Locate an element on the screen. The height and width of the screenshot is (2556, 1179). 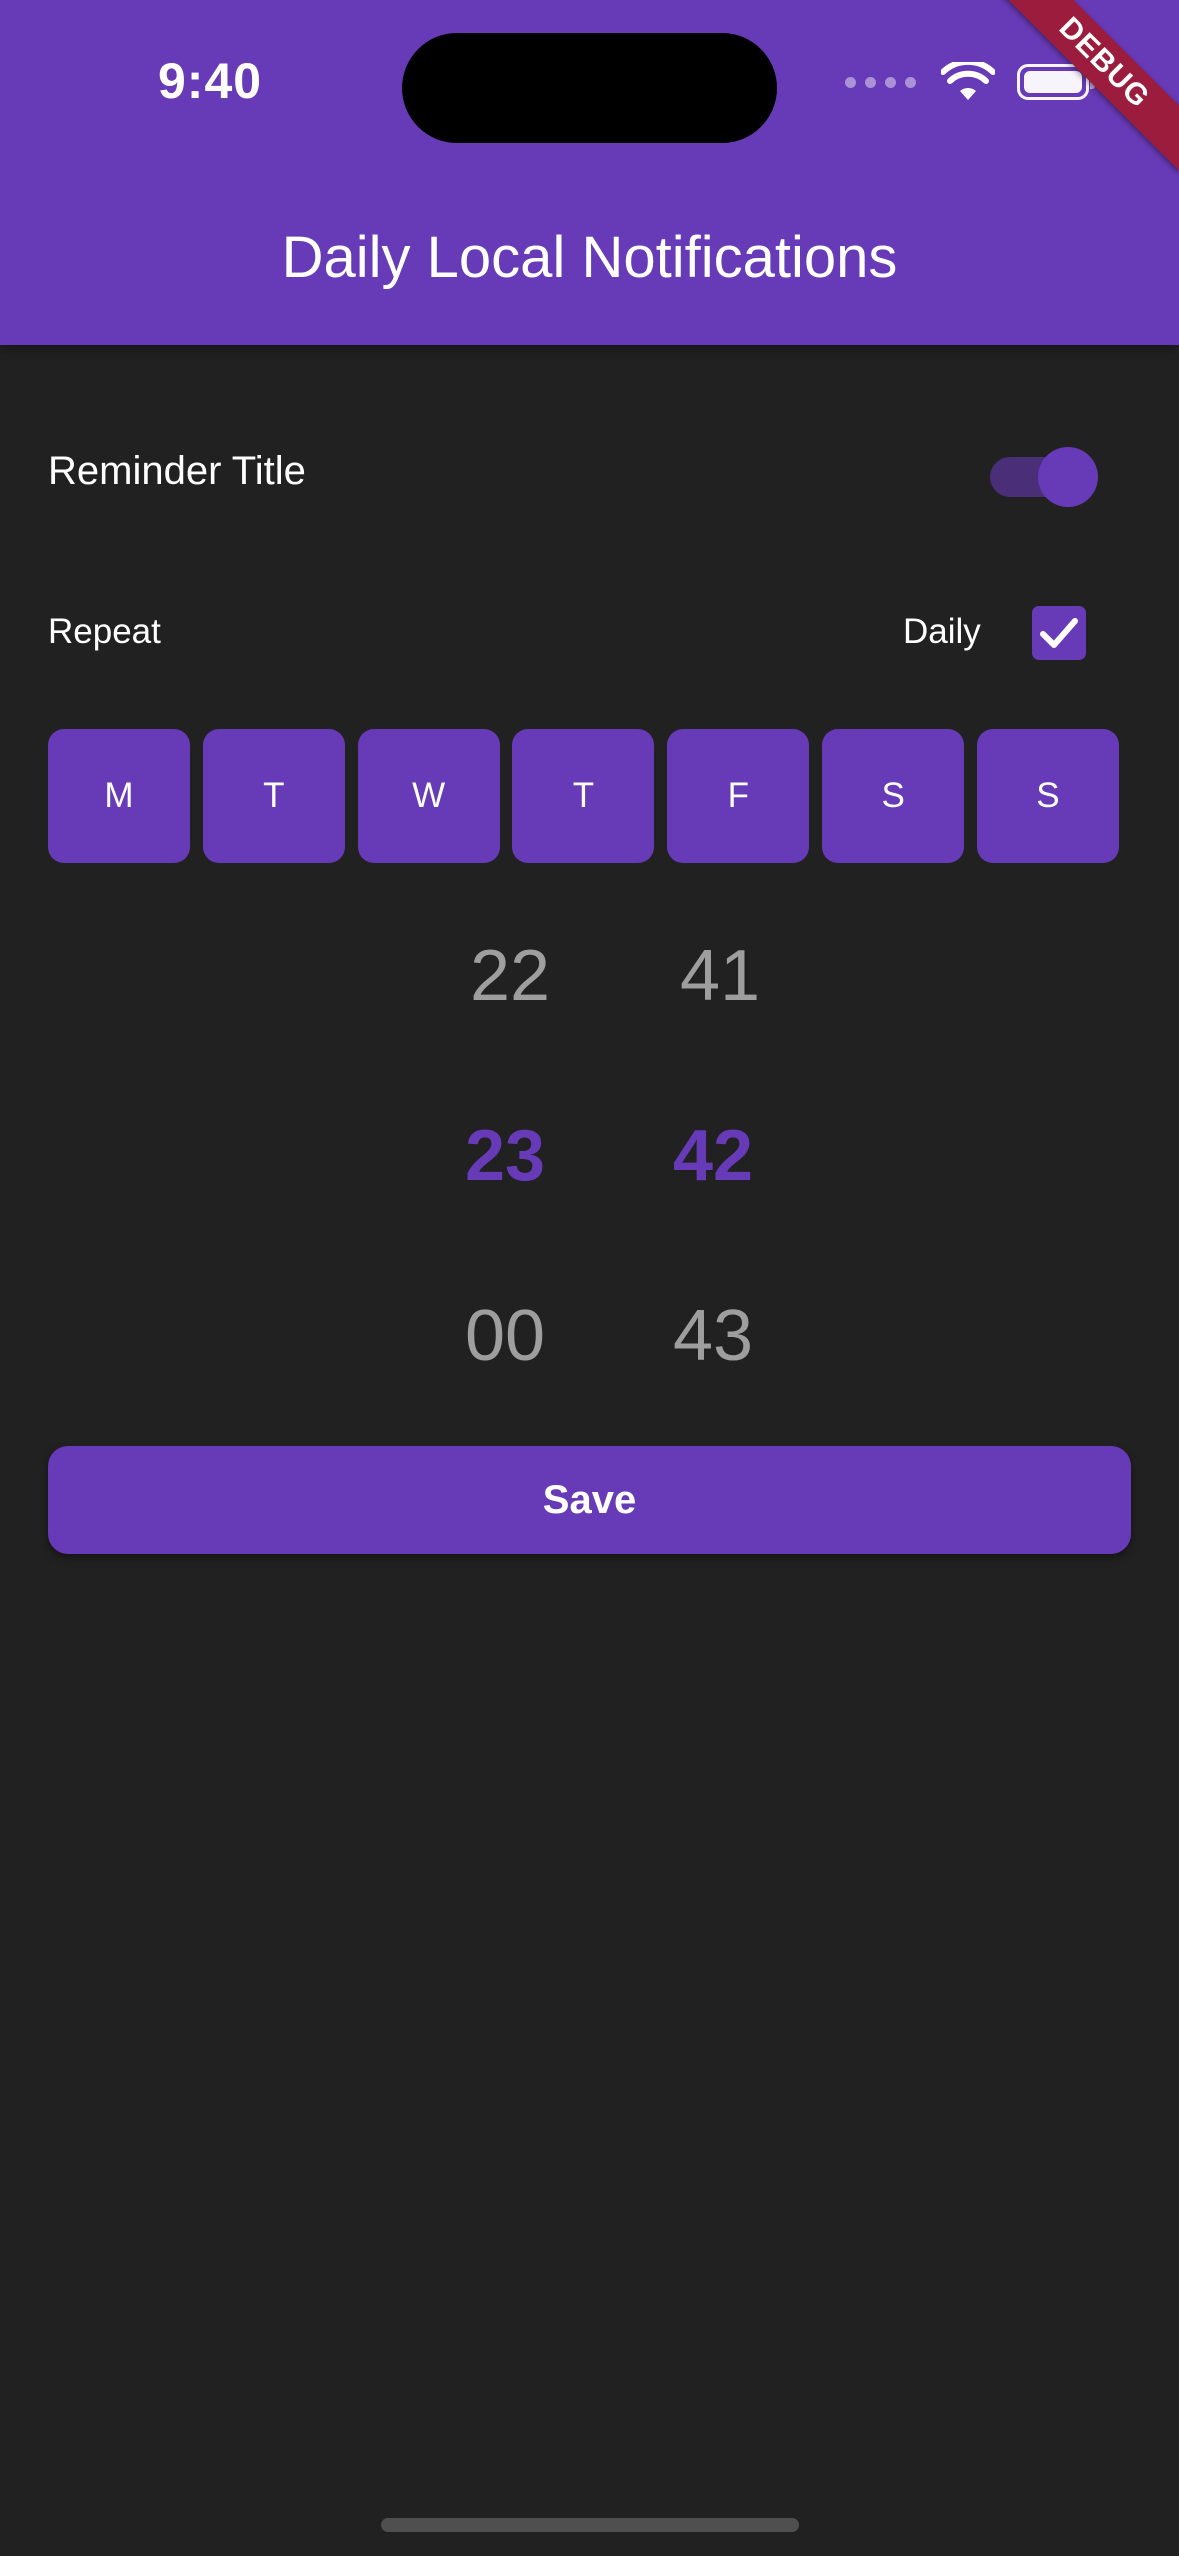
reminder-toggle is located at coordinates (1046, 477).